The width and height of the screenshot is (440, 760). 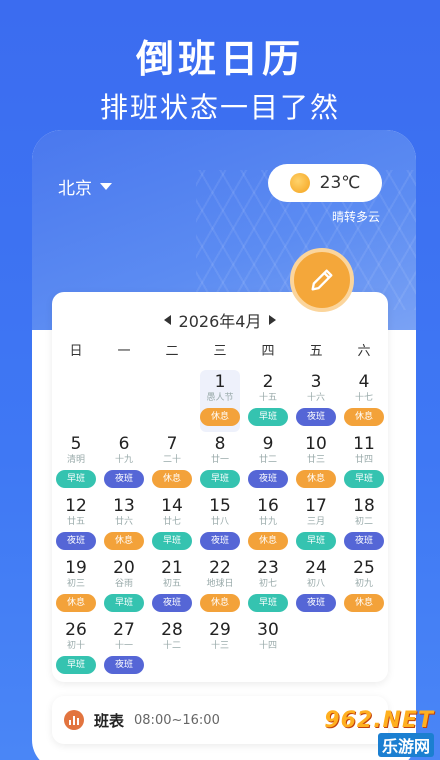 I want to click on lunar-date: 初八, so click(x=315, y=584).